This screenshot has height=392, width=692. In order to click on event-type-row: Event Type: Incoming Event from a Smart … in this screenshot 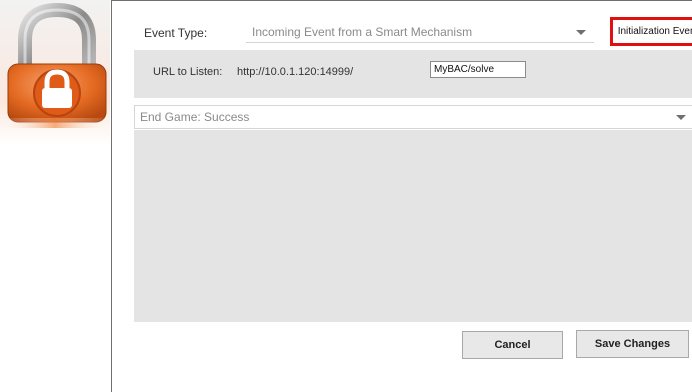, I will do `click(413, 32)`.